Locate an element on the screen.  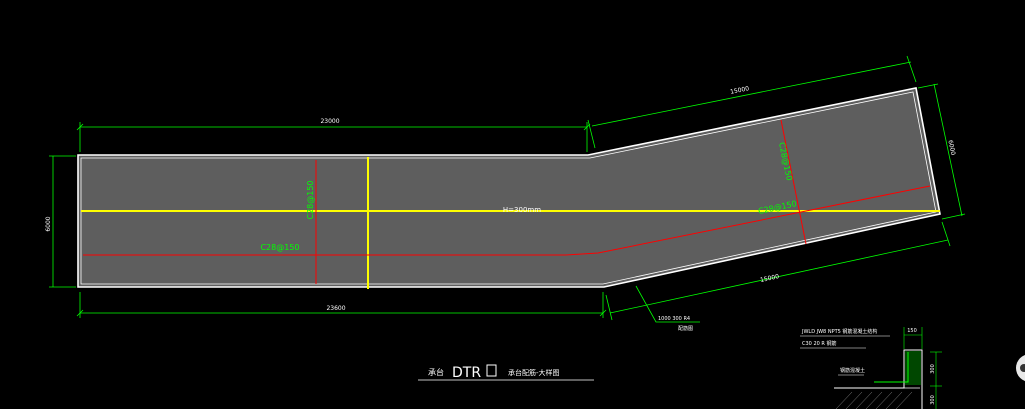
detail-note-1: JWLD JW8 NPT5 钢筋混凝土结构 is located at coordinates (839, 331).